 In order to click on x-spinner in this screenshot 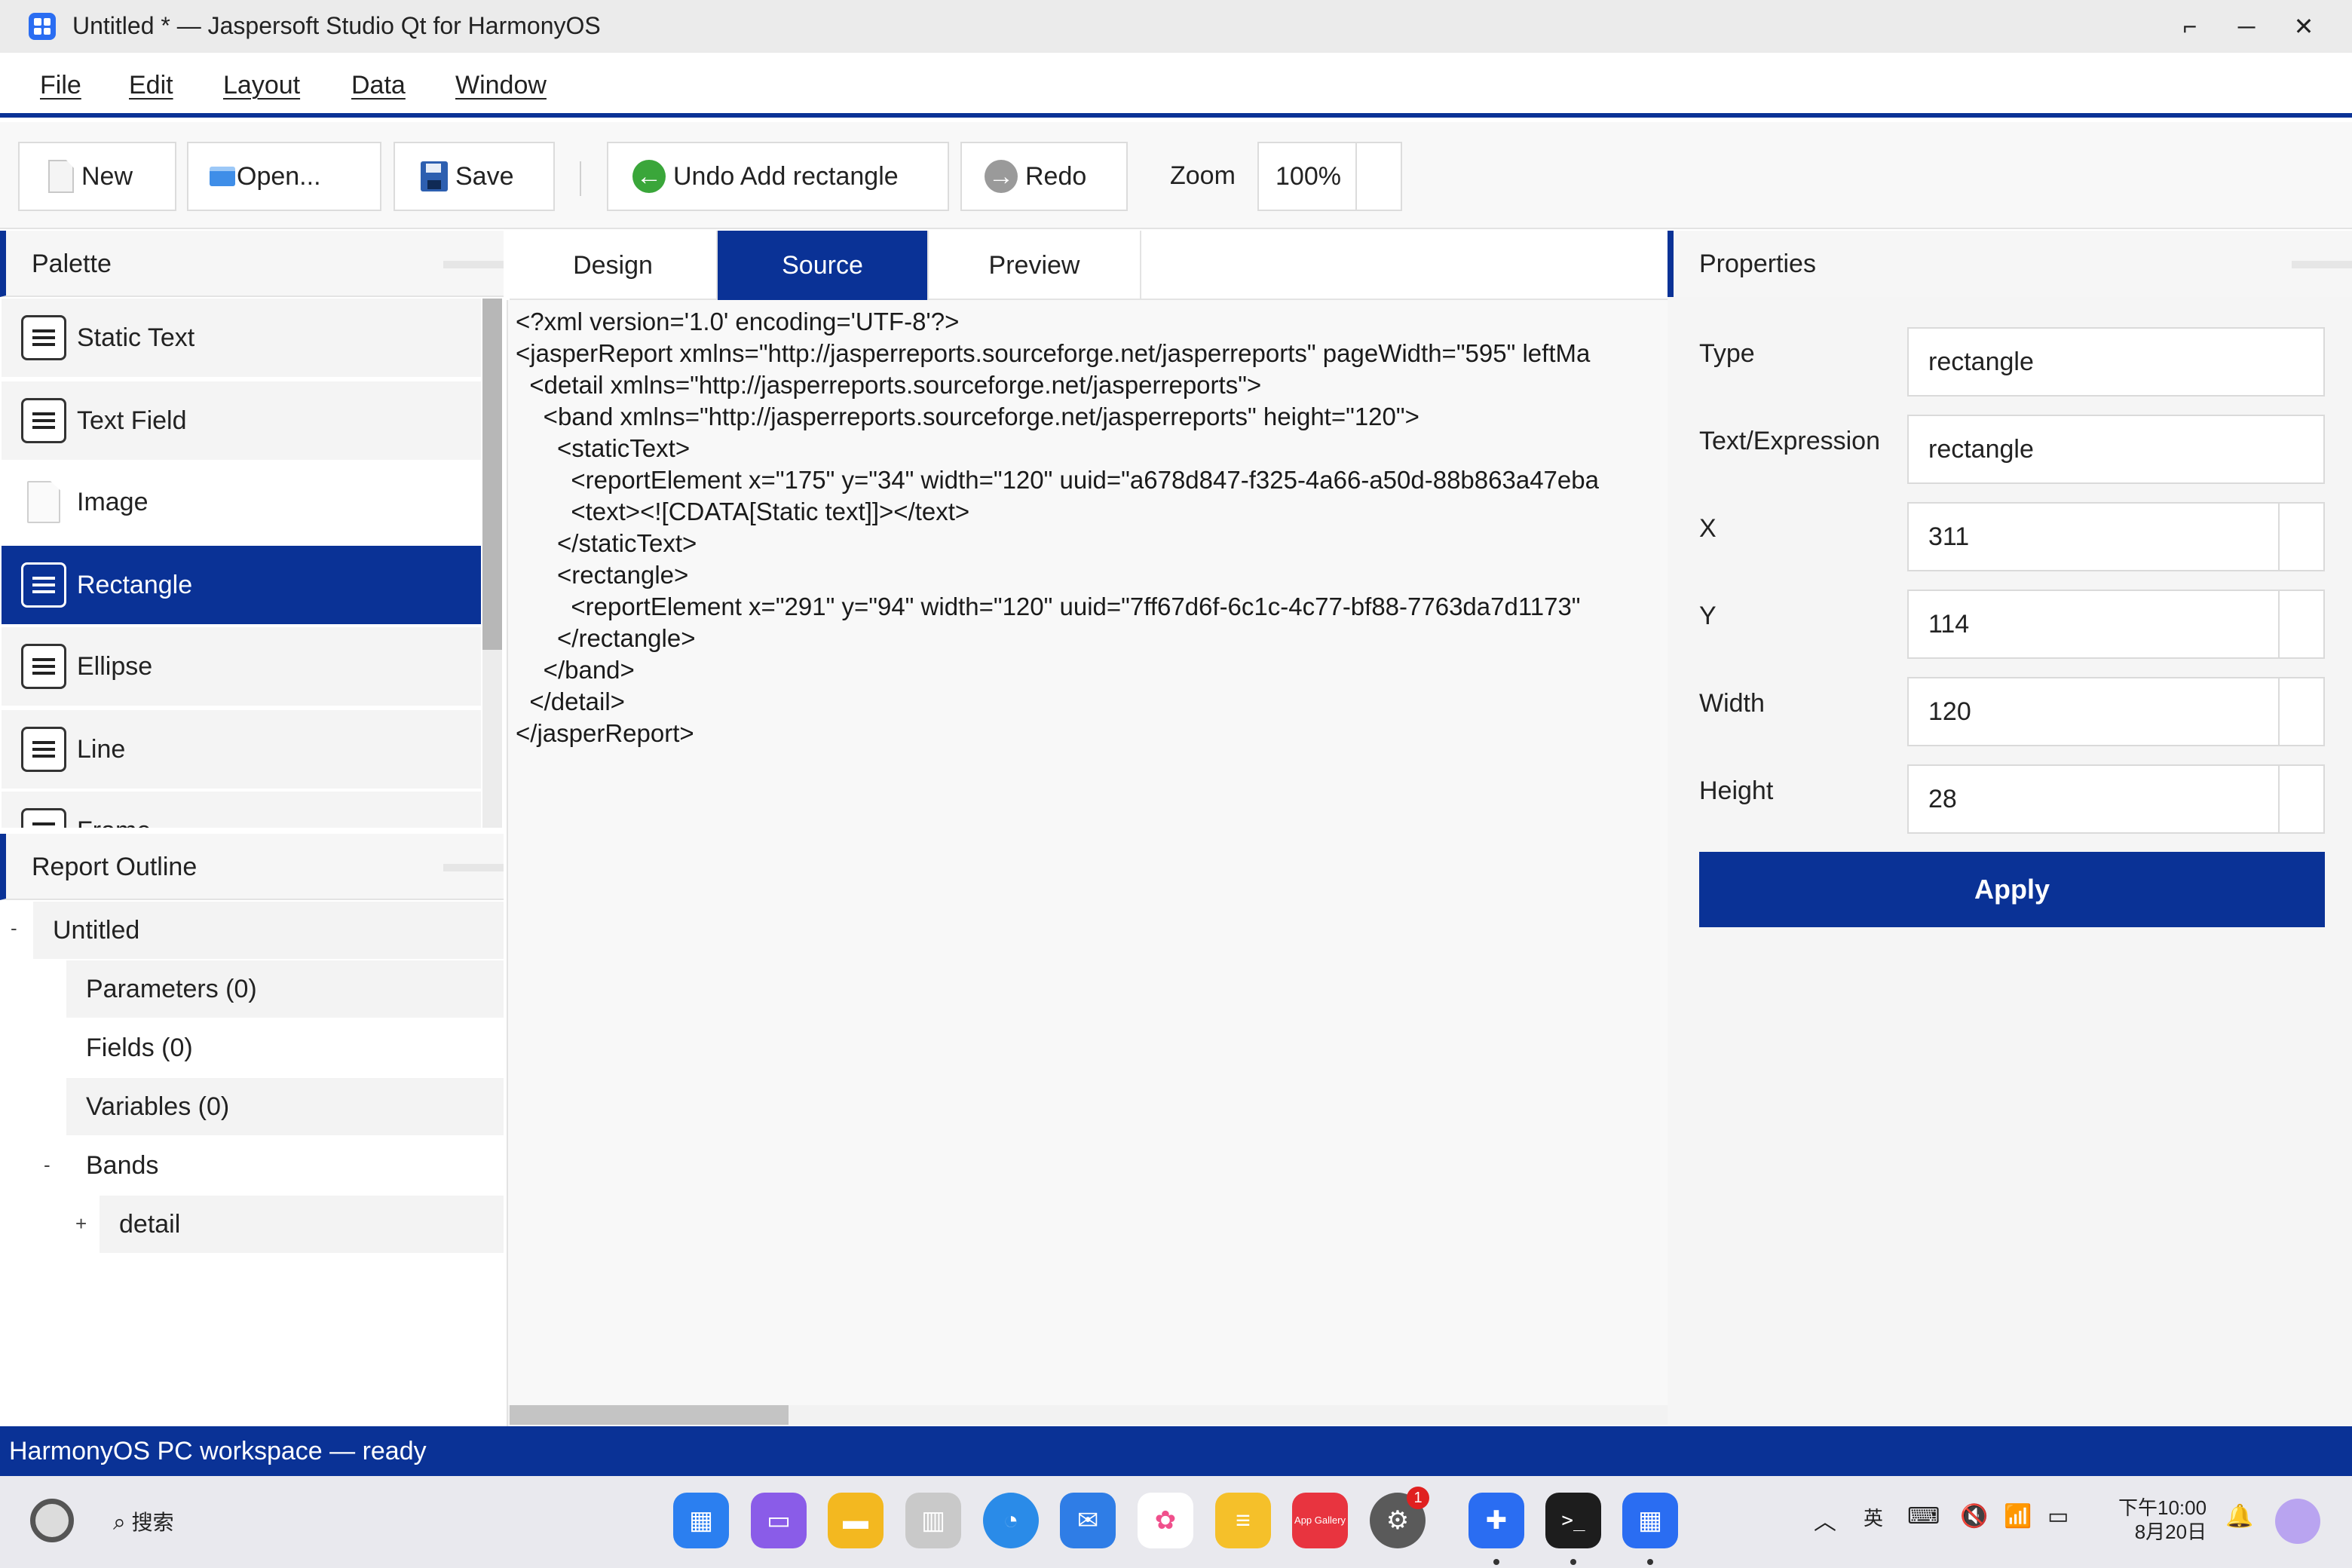, I will do `click(2300, 537)`.